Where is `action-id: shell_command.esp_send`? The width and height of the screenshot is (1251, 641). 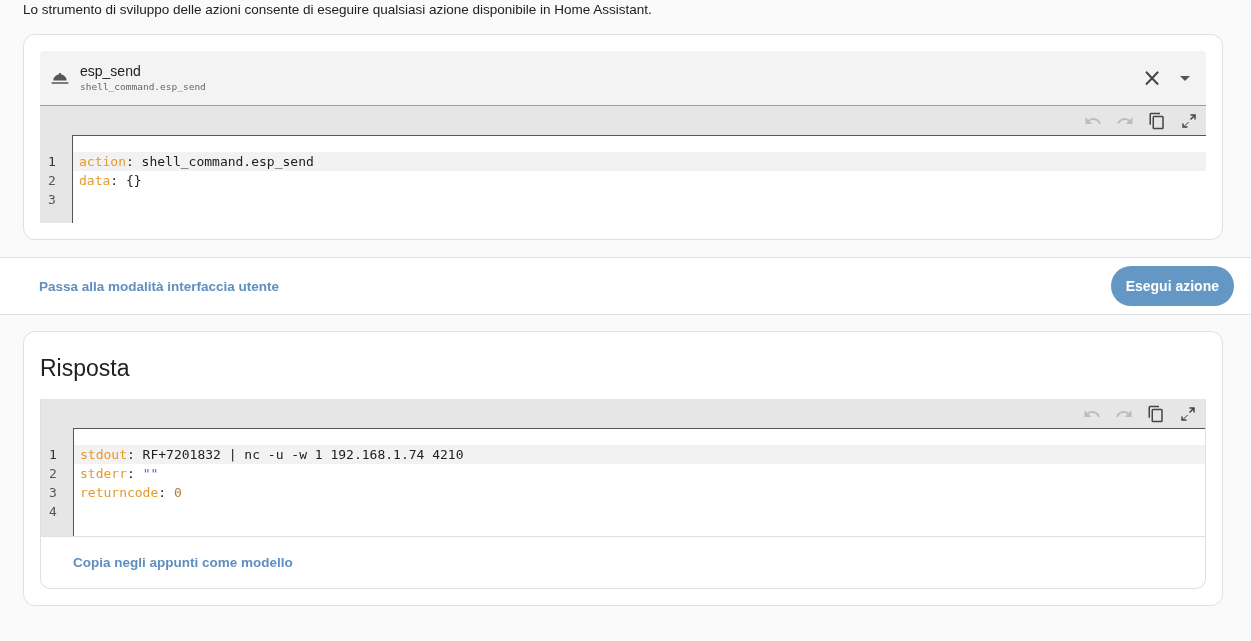 action-id: shell_command.esp_send is located at coordinates (143, 87).